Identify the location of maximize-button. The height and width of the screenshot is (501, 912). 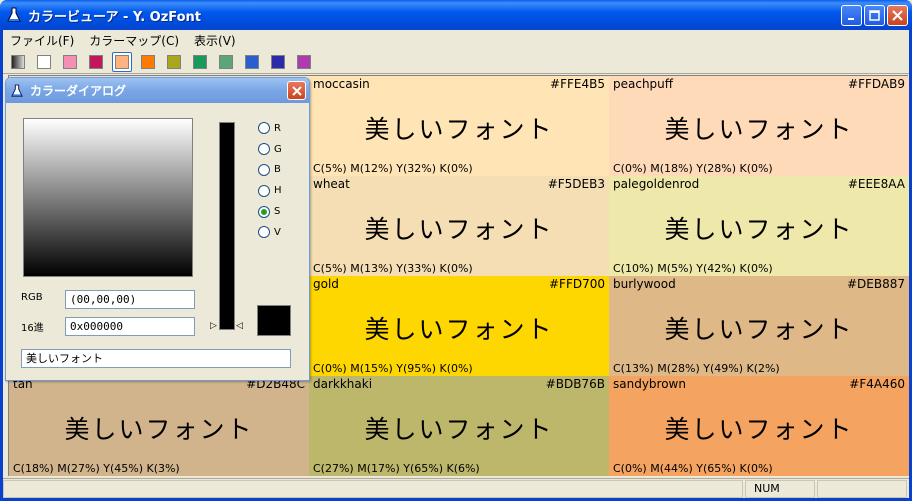
(874, 15).